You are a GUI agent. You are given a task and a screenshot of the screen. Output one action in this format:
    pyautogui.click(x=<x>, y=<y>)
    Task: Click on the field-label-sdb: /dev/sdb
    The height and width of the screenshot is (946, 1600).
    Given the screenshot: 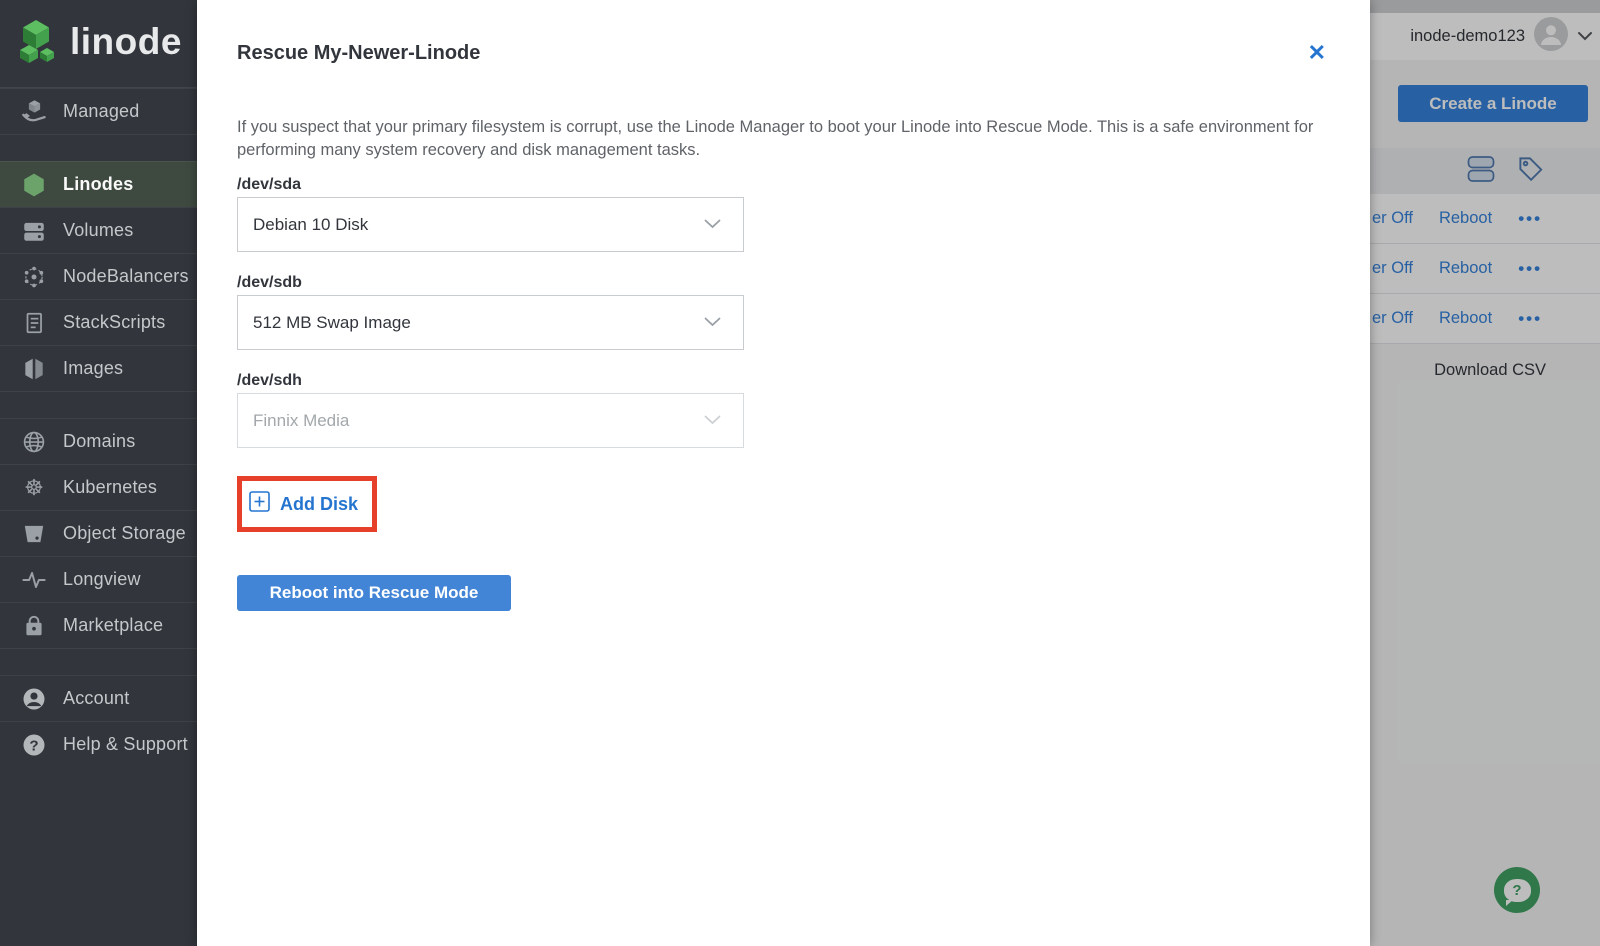 What is the action you would take?
    pyautogui.click(x=269, y=282)
    